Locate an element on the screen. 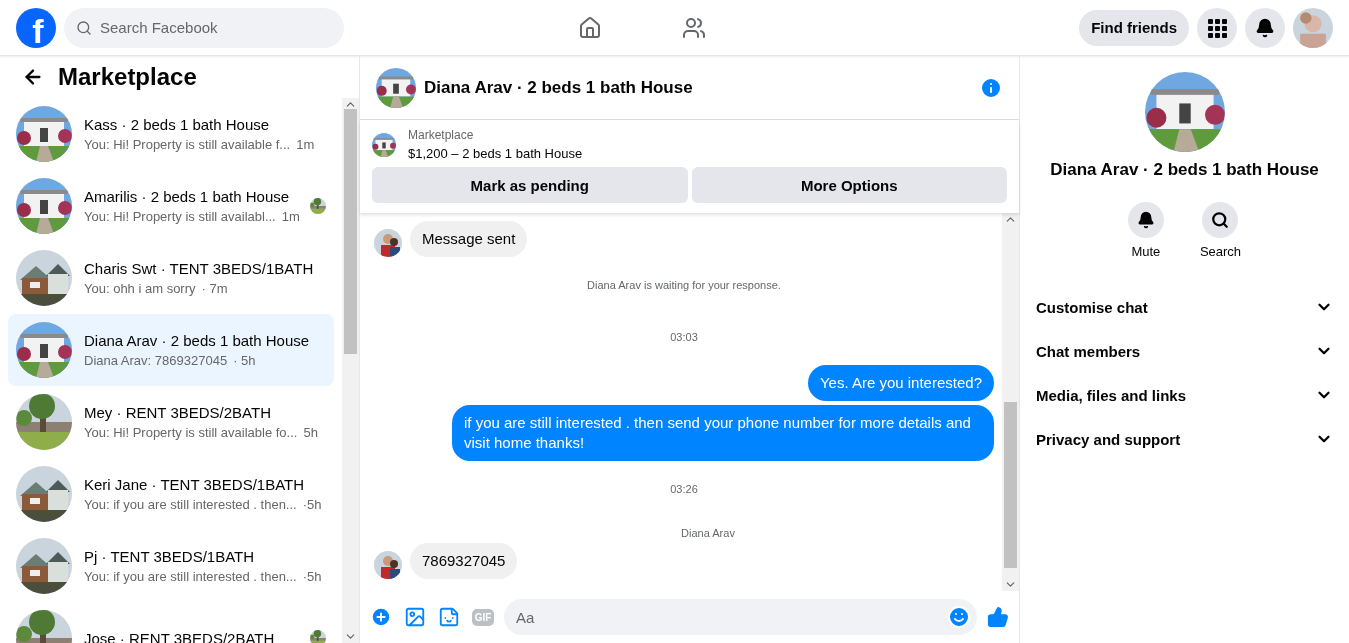  conversation-name: Amarilis · 2 beds 1 bath House is located at coordinates (187, 196).